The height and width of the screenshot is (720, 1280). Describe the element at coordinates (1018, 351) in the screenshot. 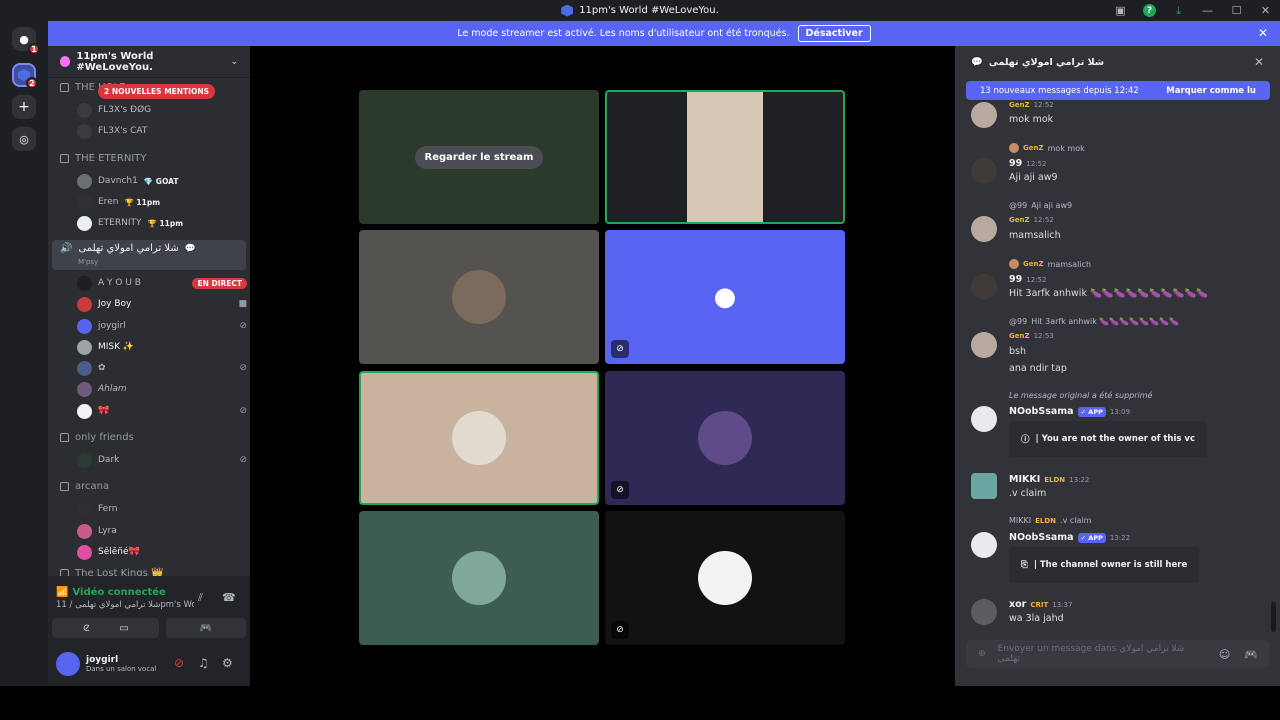

I see `message-text: bsh` at that location.